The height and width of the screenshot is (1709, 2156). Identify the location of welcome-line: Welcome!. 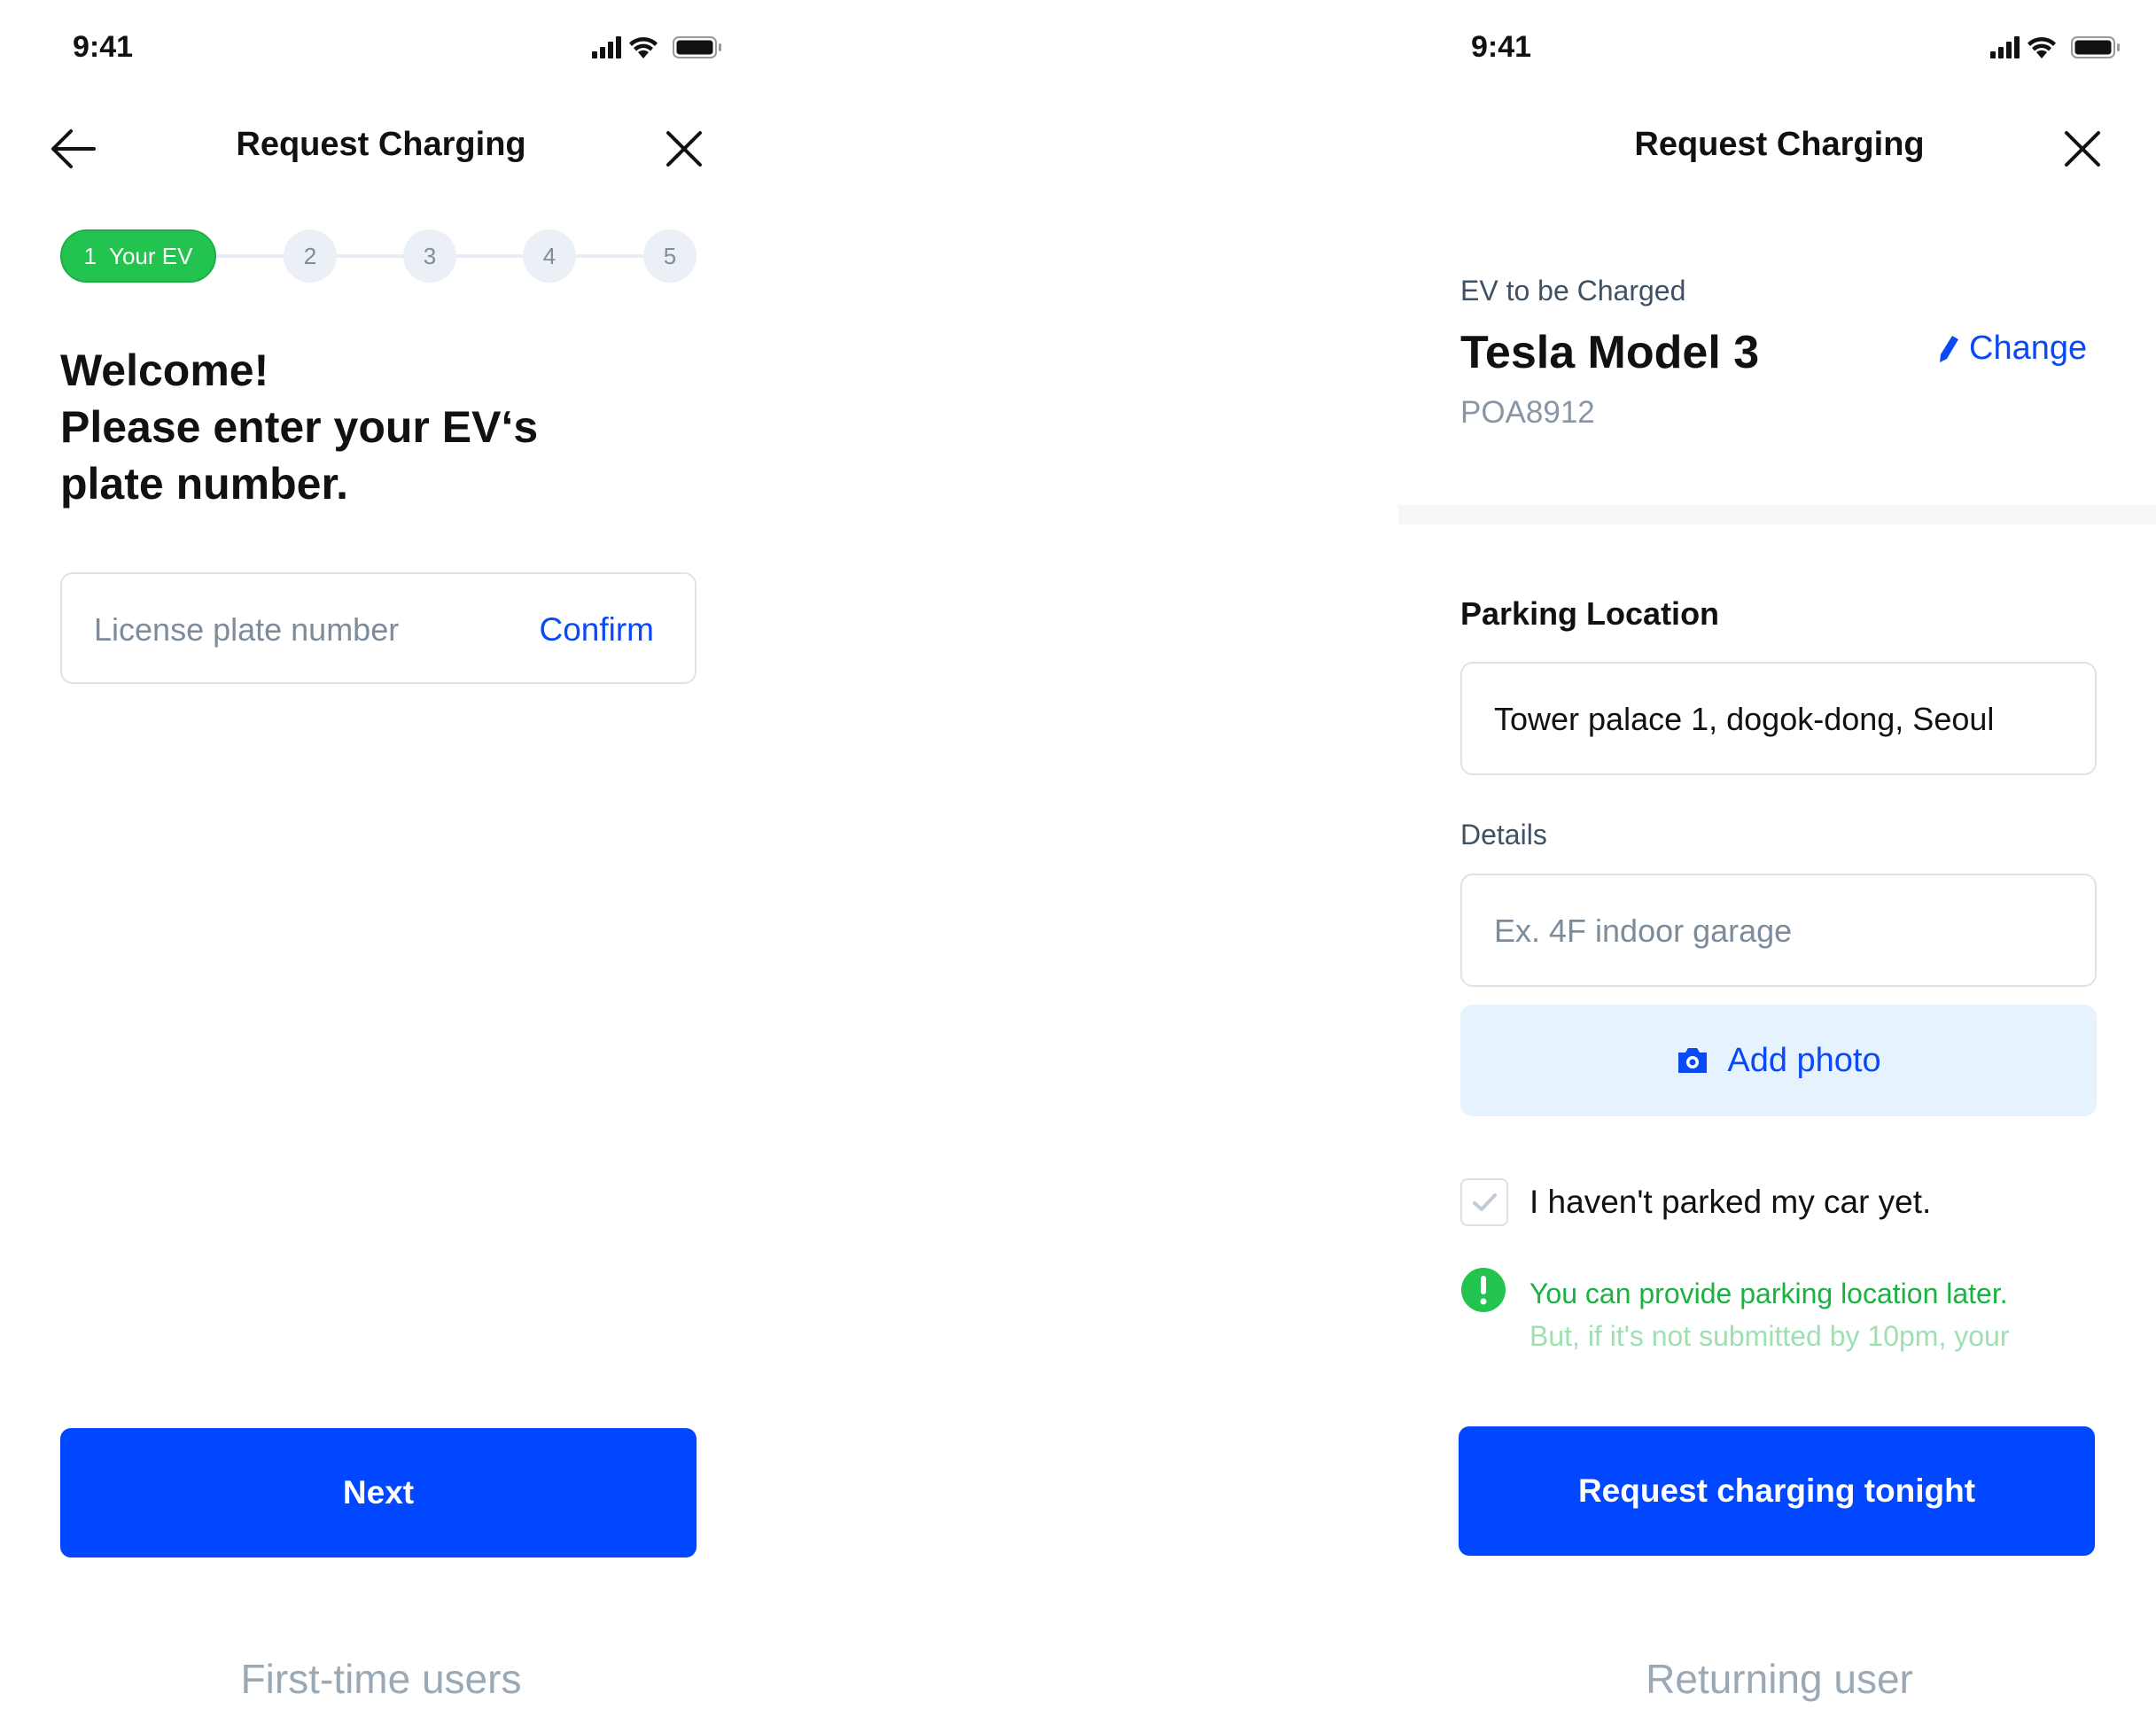
(164, 370).